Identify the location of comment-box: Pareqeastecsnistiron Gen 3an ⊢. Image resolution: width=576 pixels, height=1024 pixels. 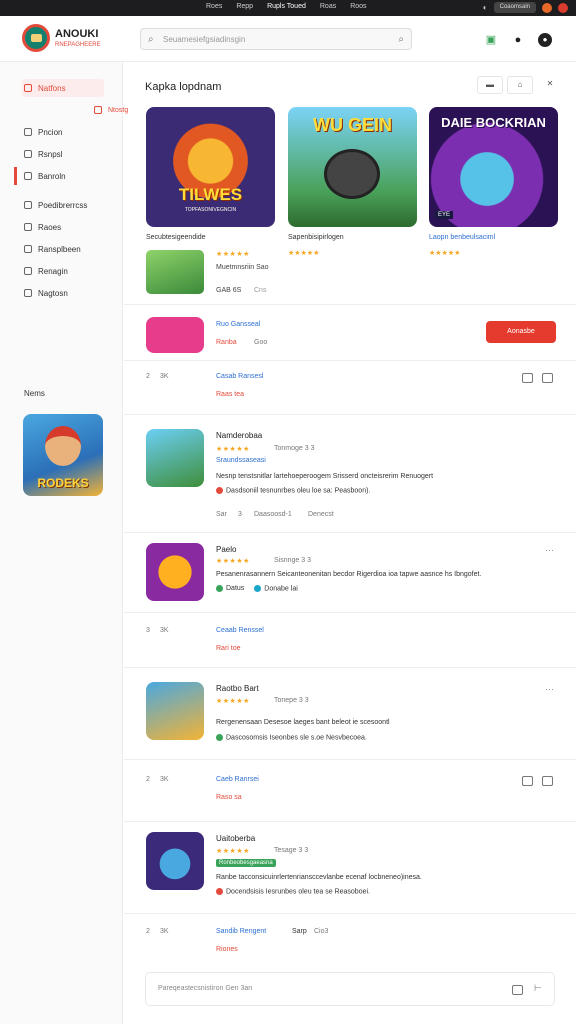
(350, 989).